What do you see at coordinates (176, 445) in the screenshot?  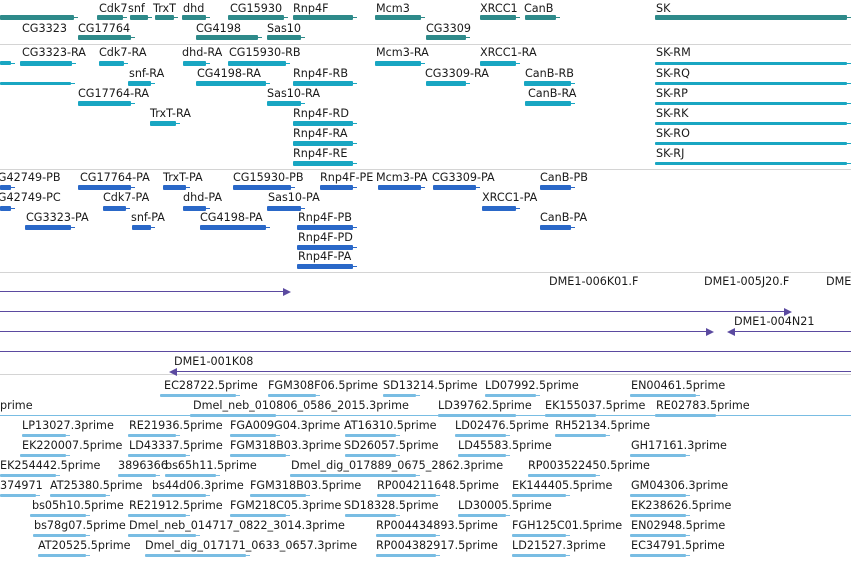 I see `est-label: LD43337.5prime` at bounding box center [176, 445].